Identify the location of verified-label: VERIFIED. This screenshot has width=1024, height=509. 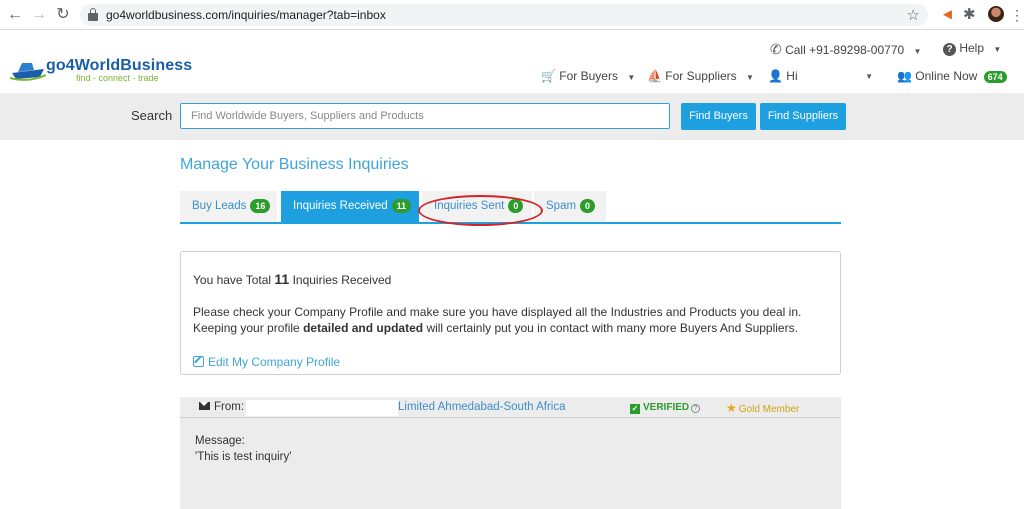
(666, 407).